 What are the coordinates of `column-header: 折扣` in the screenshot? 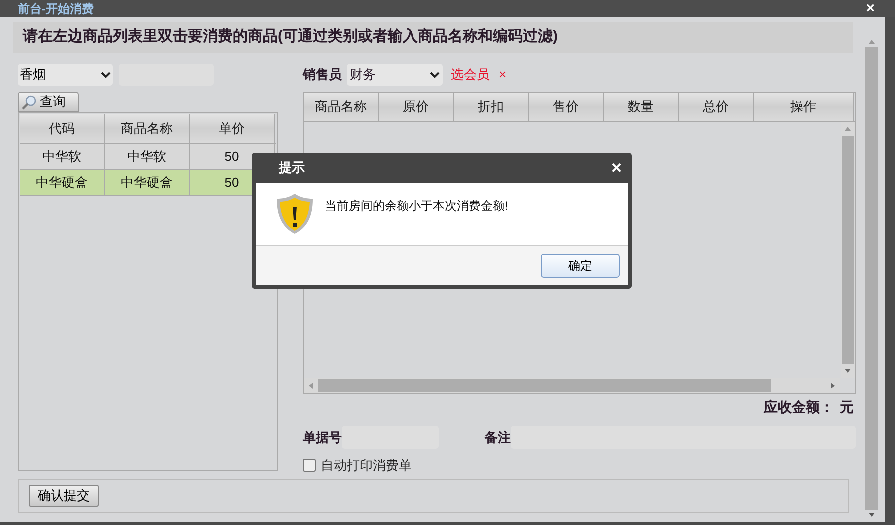 It's located at (491, 107).